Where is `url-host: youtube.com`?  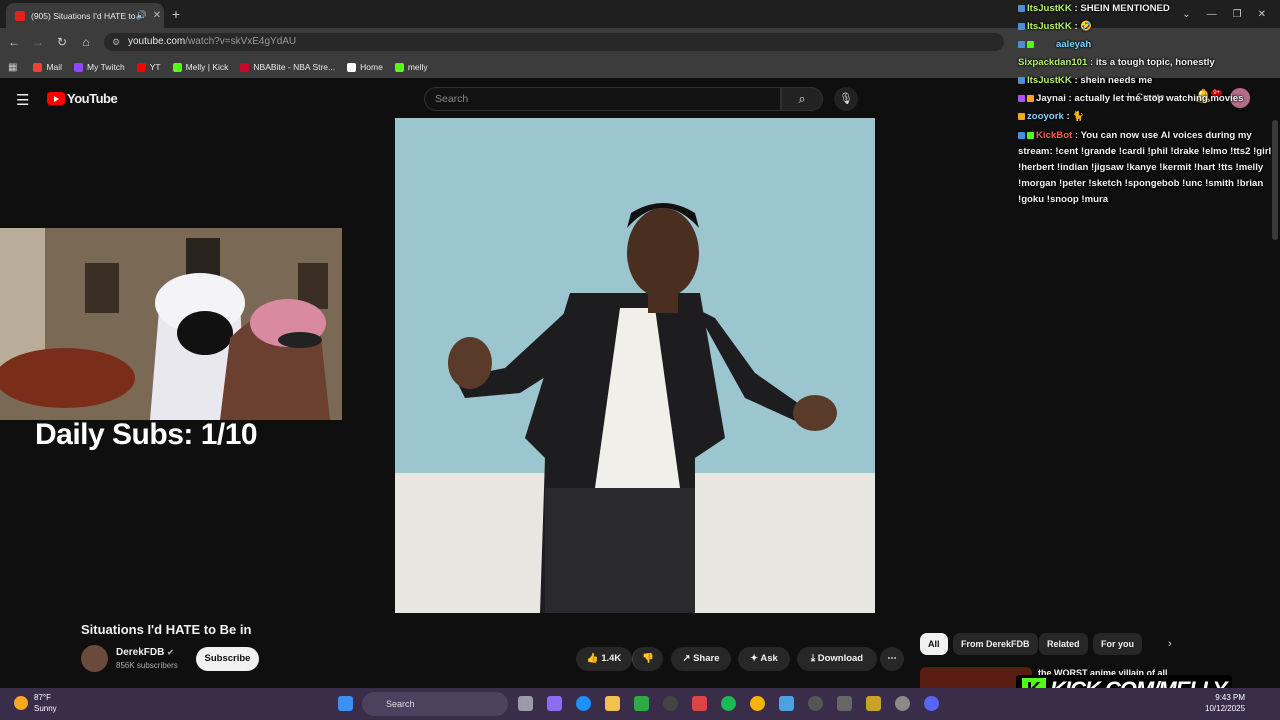 url-host: youtube.com is located at coordinates (157, 41).